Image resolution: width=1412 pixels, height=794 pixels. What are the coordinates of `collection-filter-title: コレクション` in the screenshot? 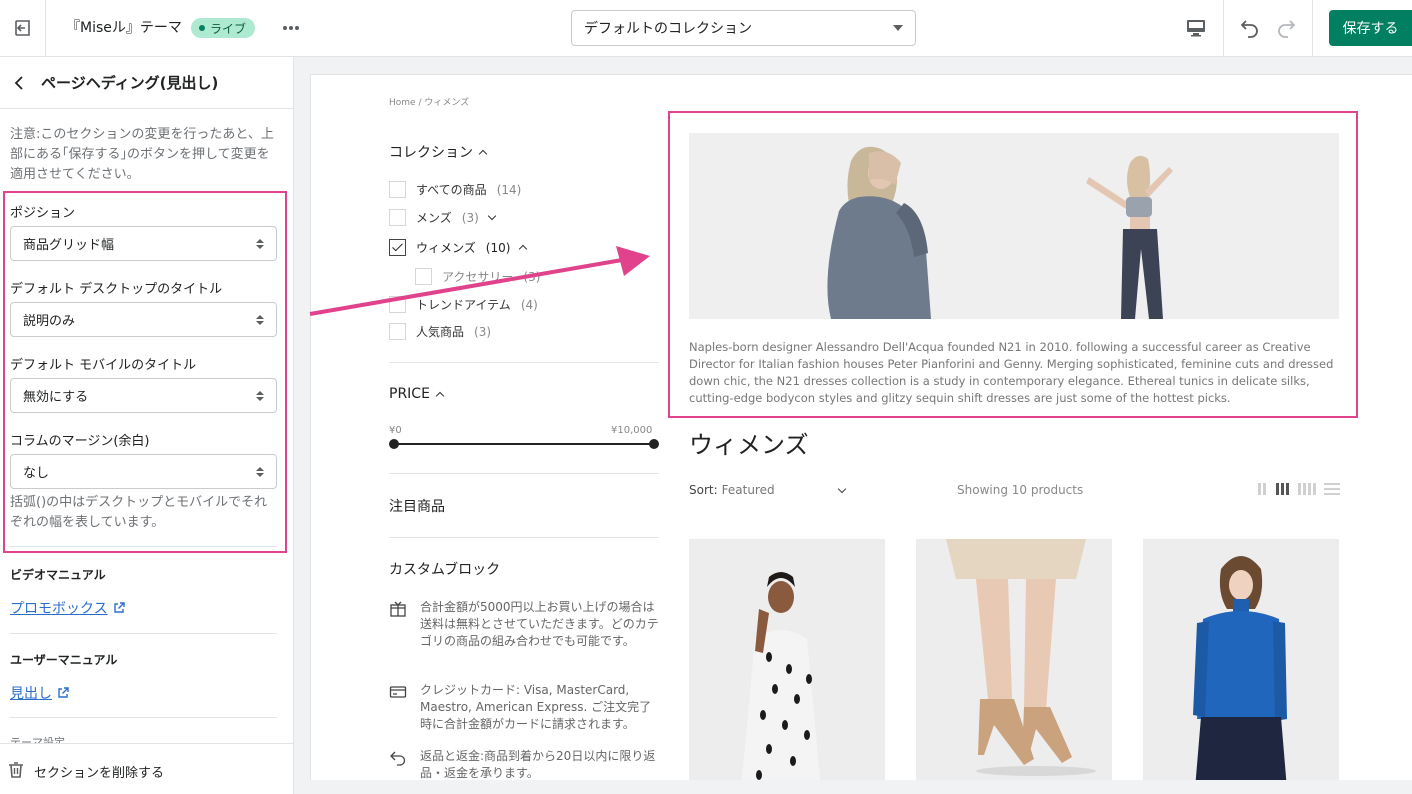 It's located at (431, 153).